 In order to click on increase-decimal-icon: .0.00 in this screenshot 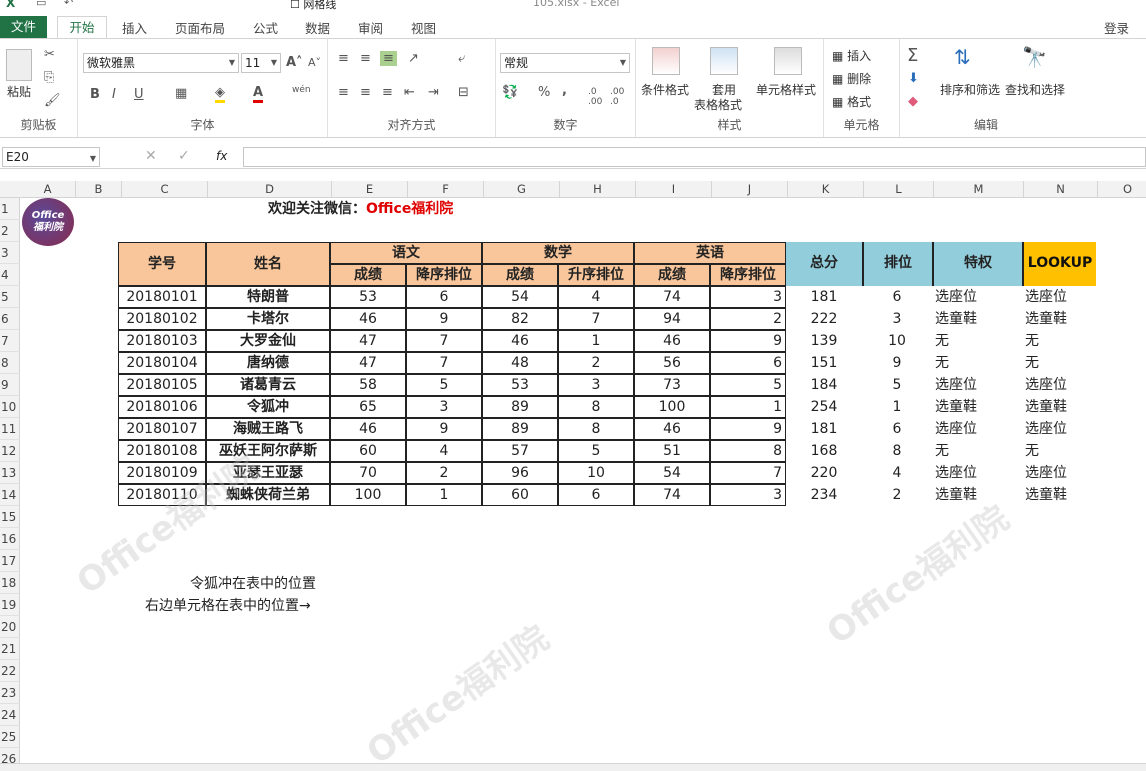, I will do `click(595, 97)`.